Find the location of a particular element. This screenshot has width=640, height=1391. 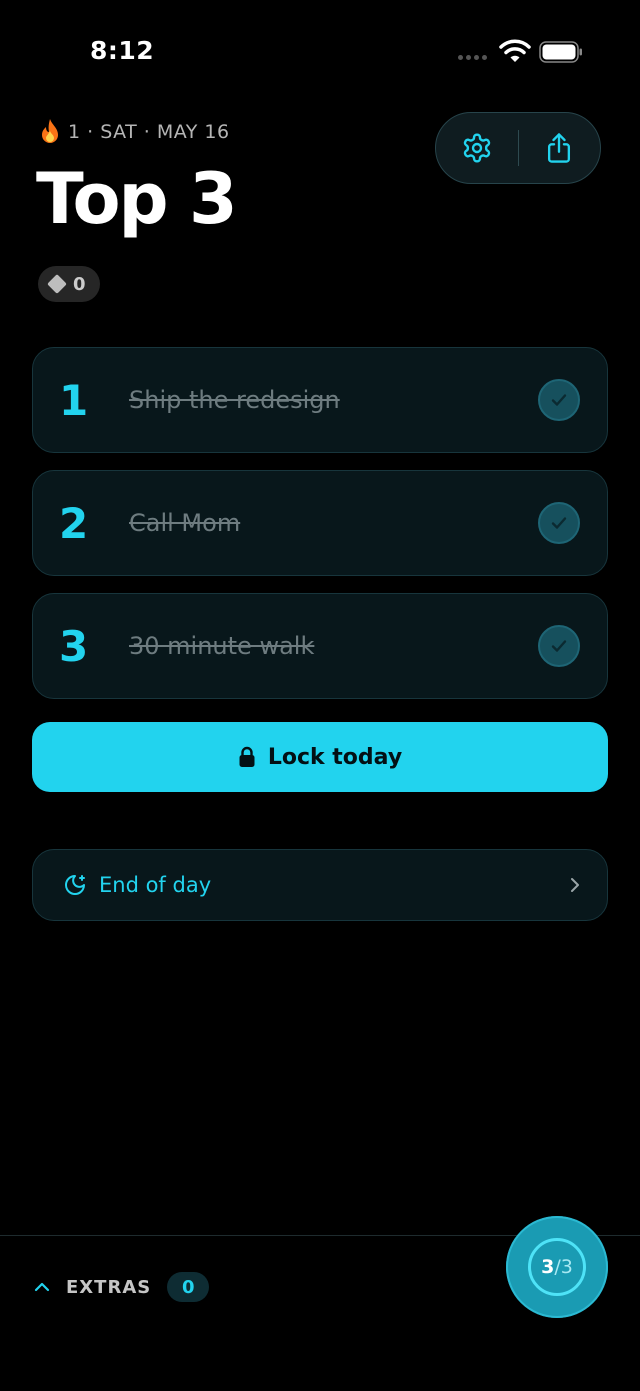

moon-icon is located at coordinates (75, 885).